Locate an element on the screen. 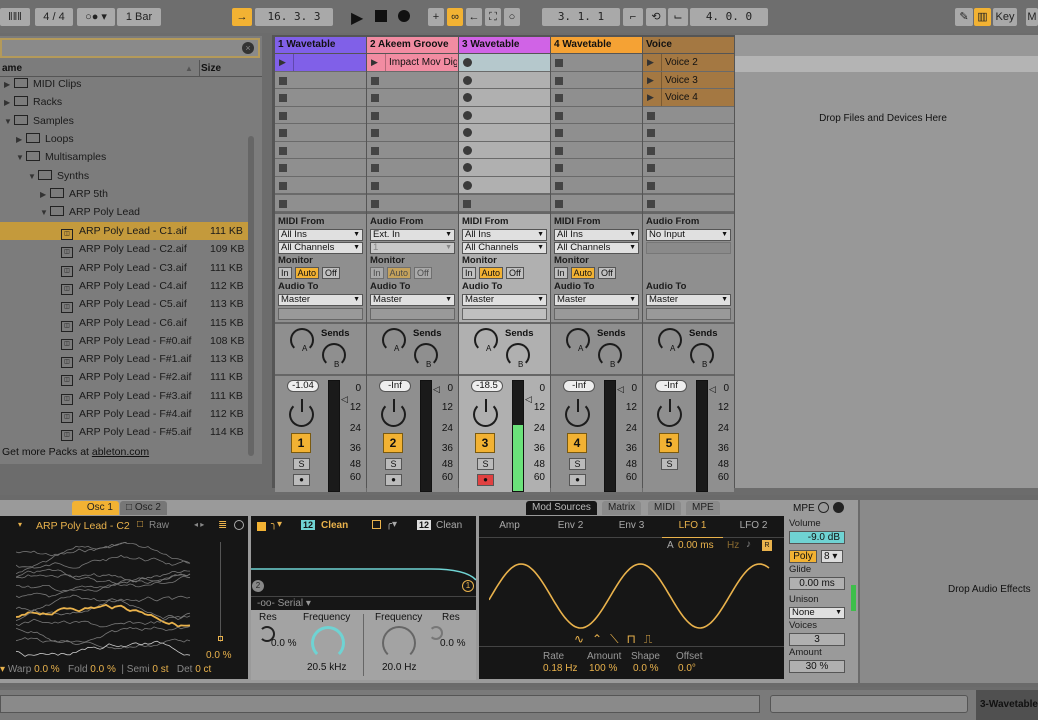 Image resolution: width=1038 pixels, height=720 pixels. overdub-icon: + is located at coordinates (436, 17).